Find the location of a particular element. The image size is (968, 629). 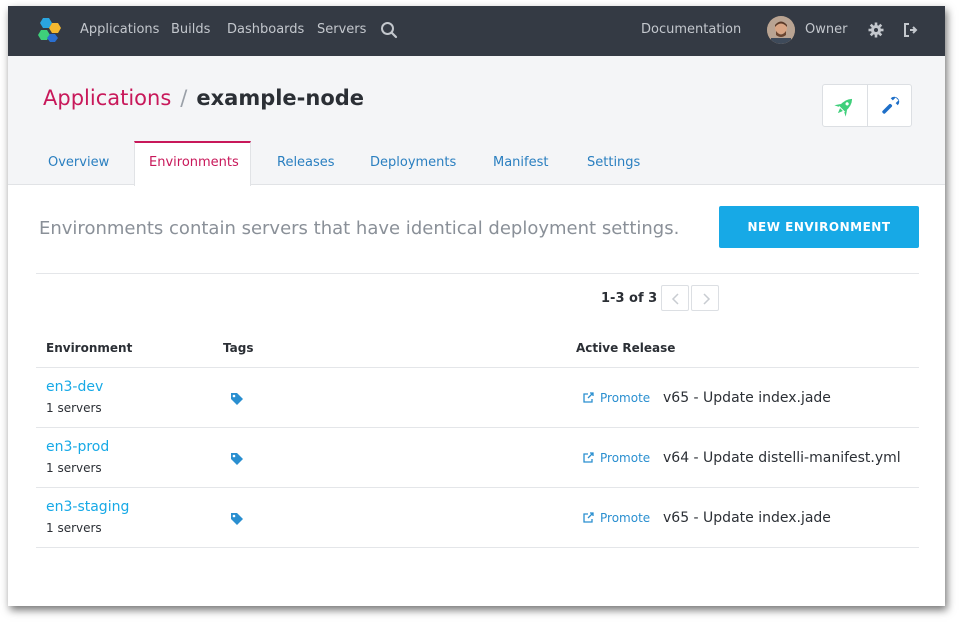

table-header-divider is located at coordinates (477, 367).